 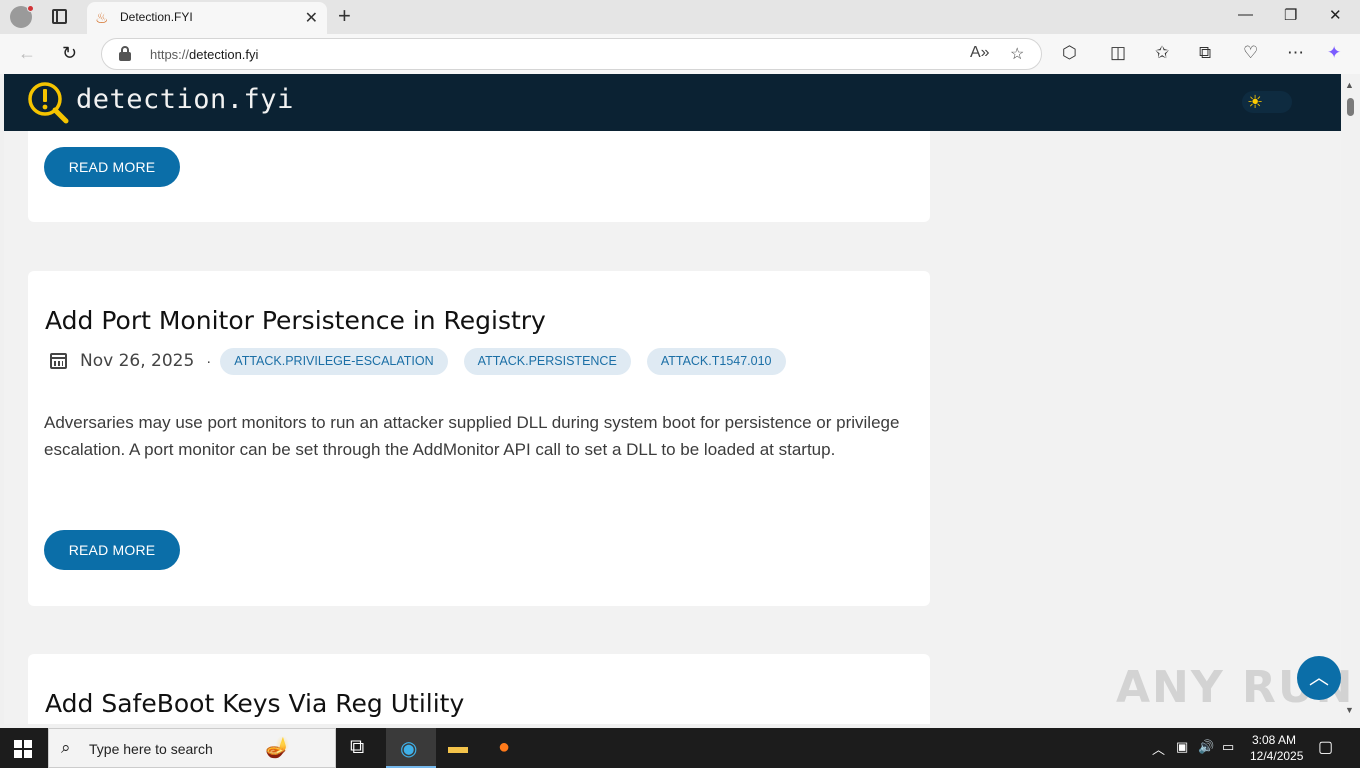 I want to click on theme-toggle: ☀, so click(x=1267, y=102).